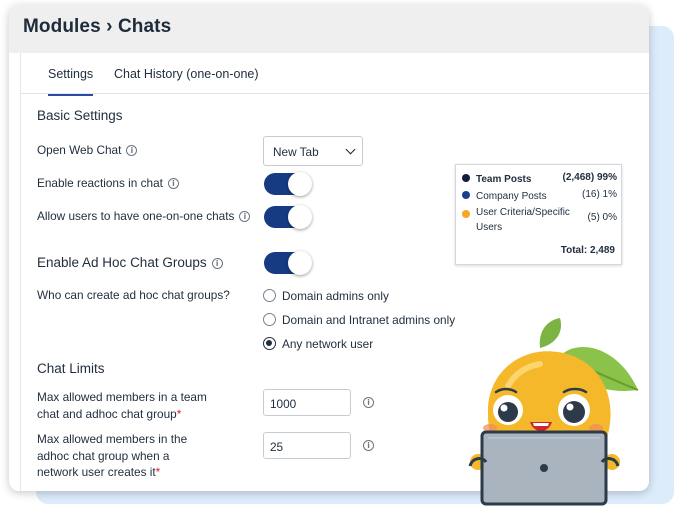 This screenshot has height=509, width=676. Describe the element at coordinates (97, 26) in the screenshot. I see `page-title: Modules › Chats` at that location.